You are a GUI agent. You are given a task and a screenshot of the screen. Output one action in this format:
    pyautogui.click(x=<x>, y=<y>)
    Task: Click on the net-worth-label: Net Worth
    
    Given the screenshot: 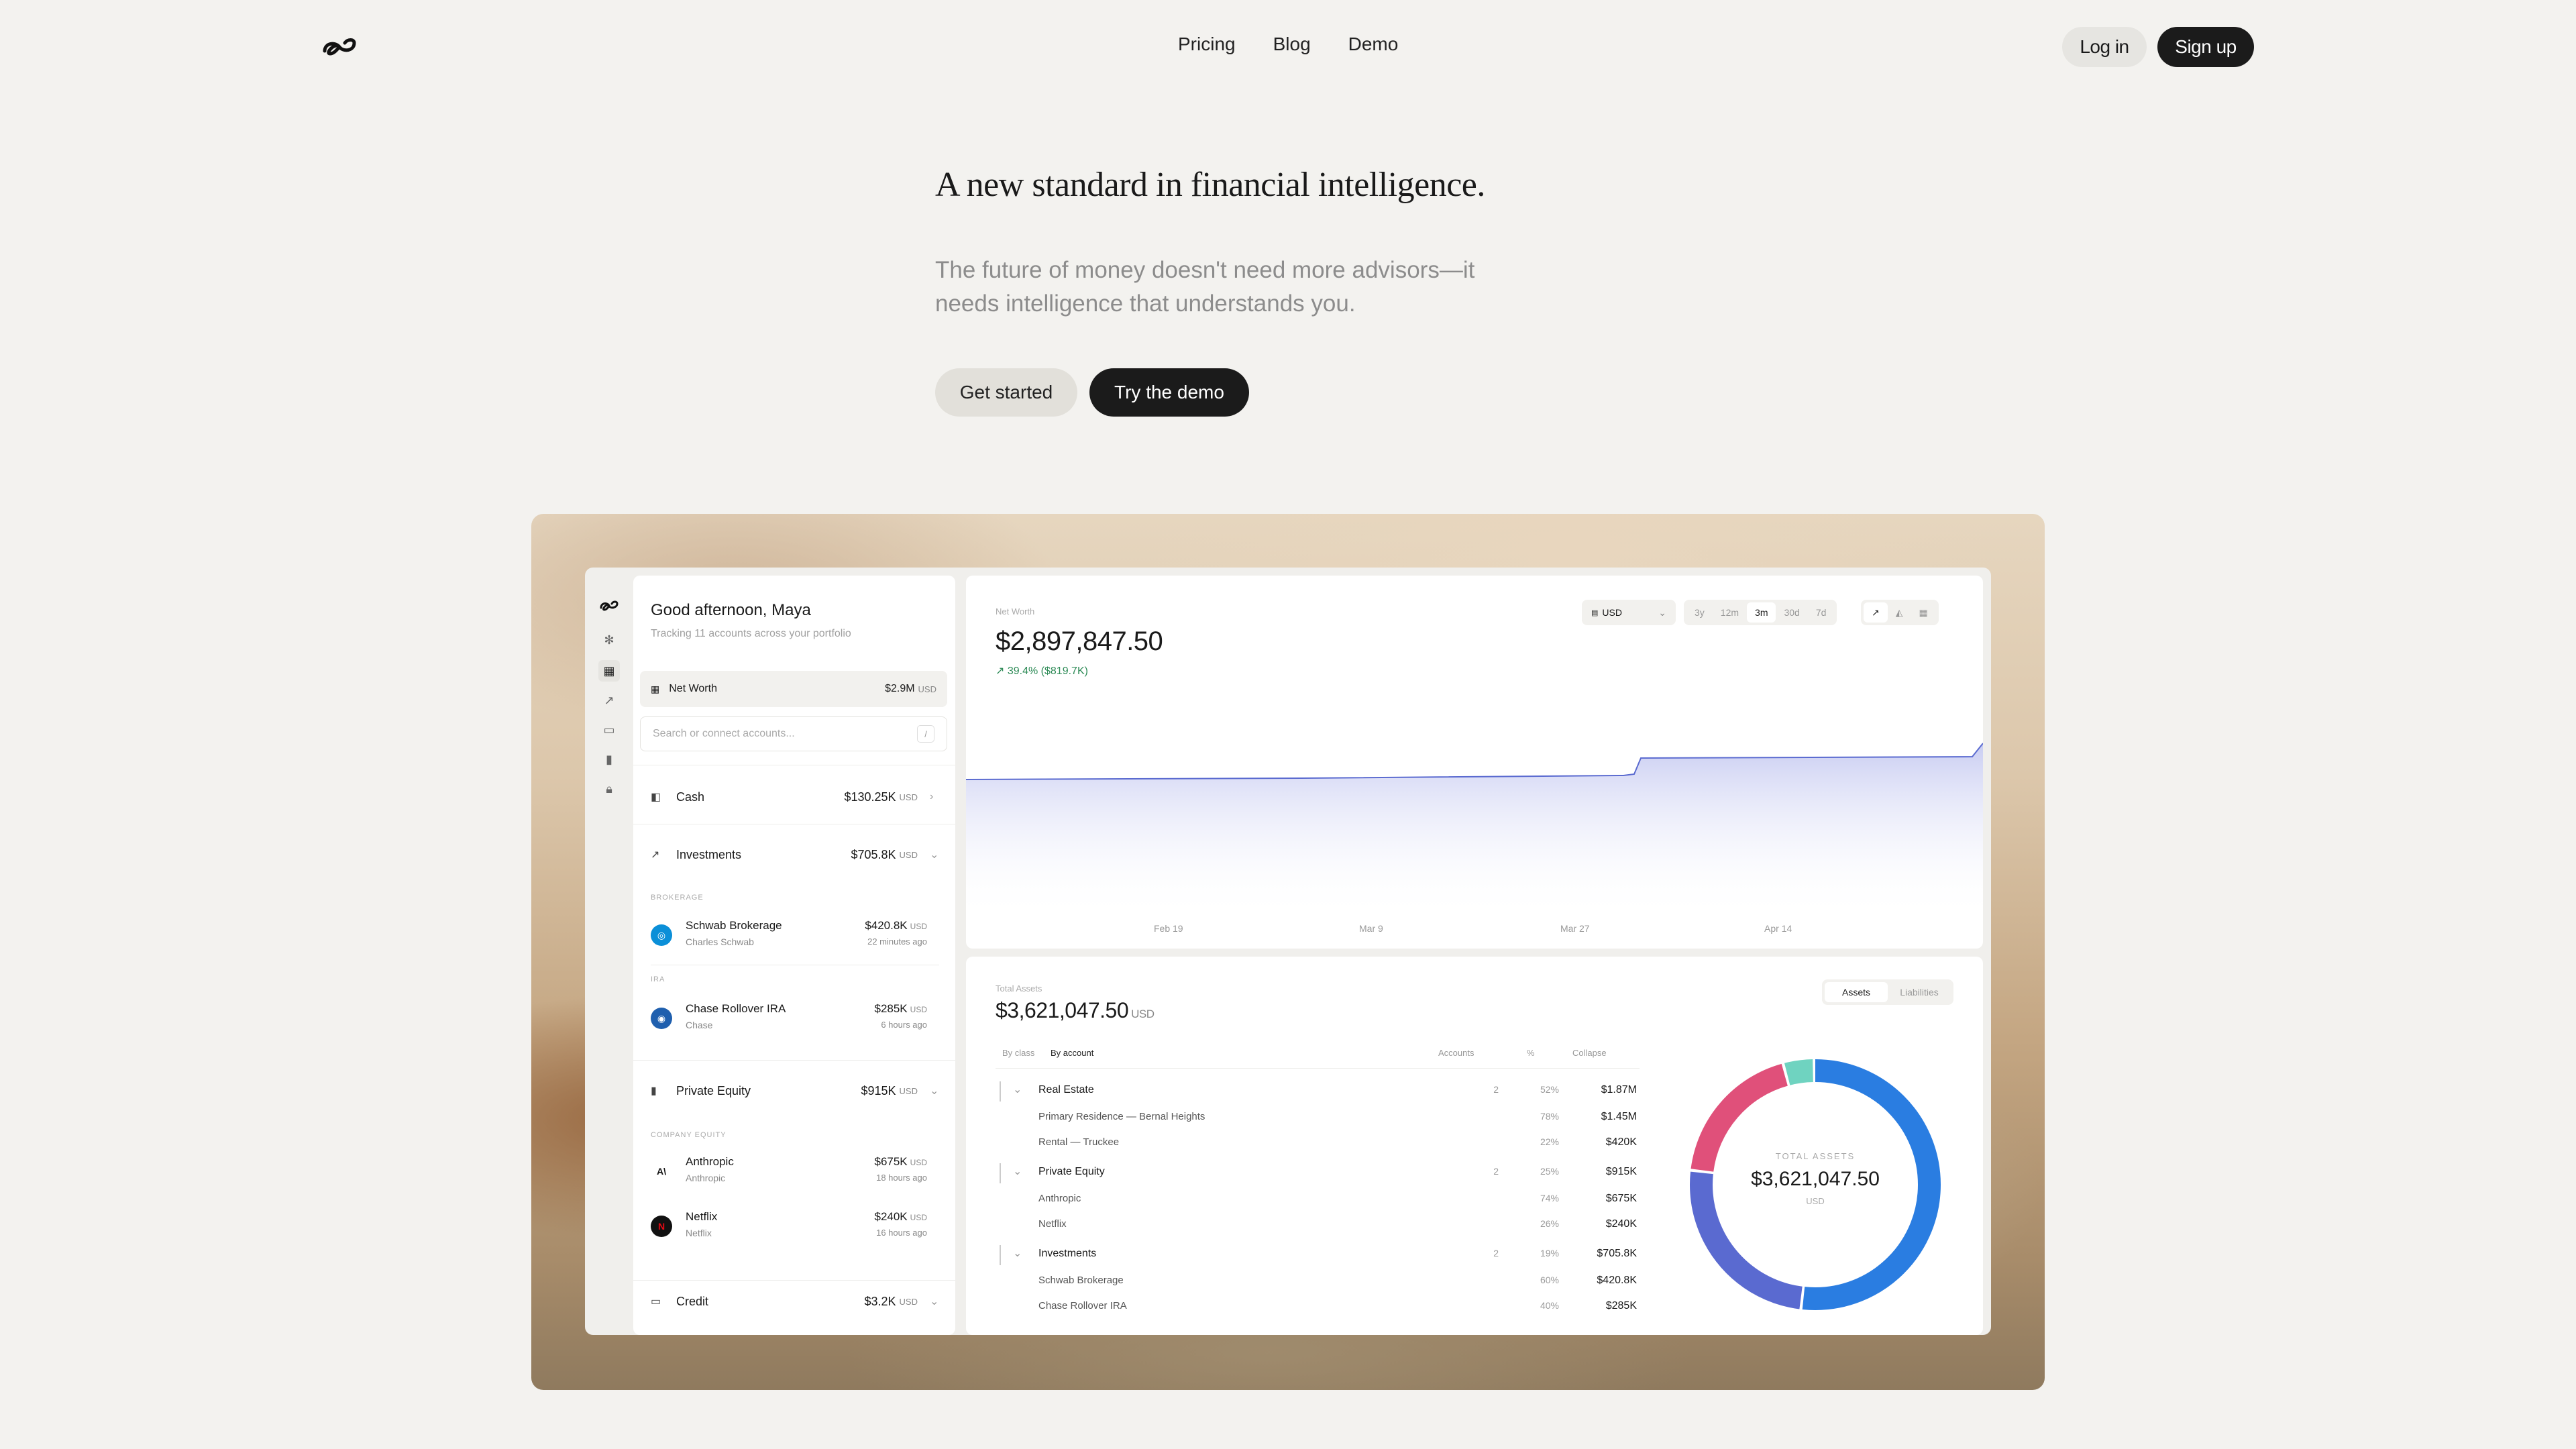 What is the action you would take?
    pyautogui.click(x=693, y=688)
    